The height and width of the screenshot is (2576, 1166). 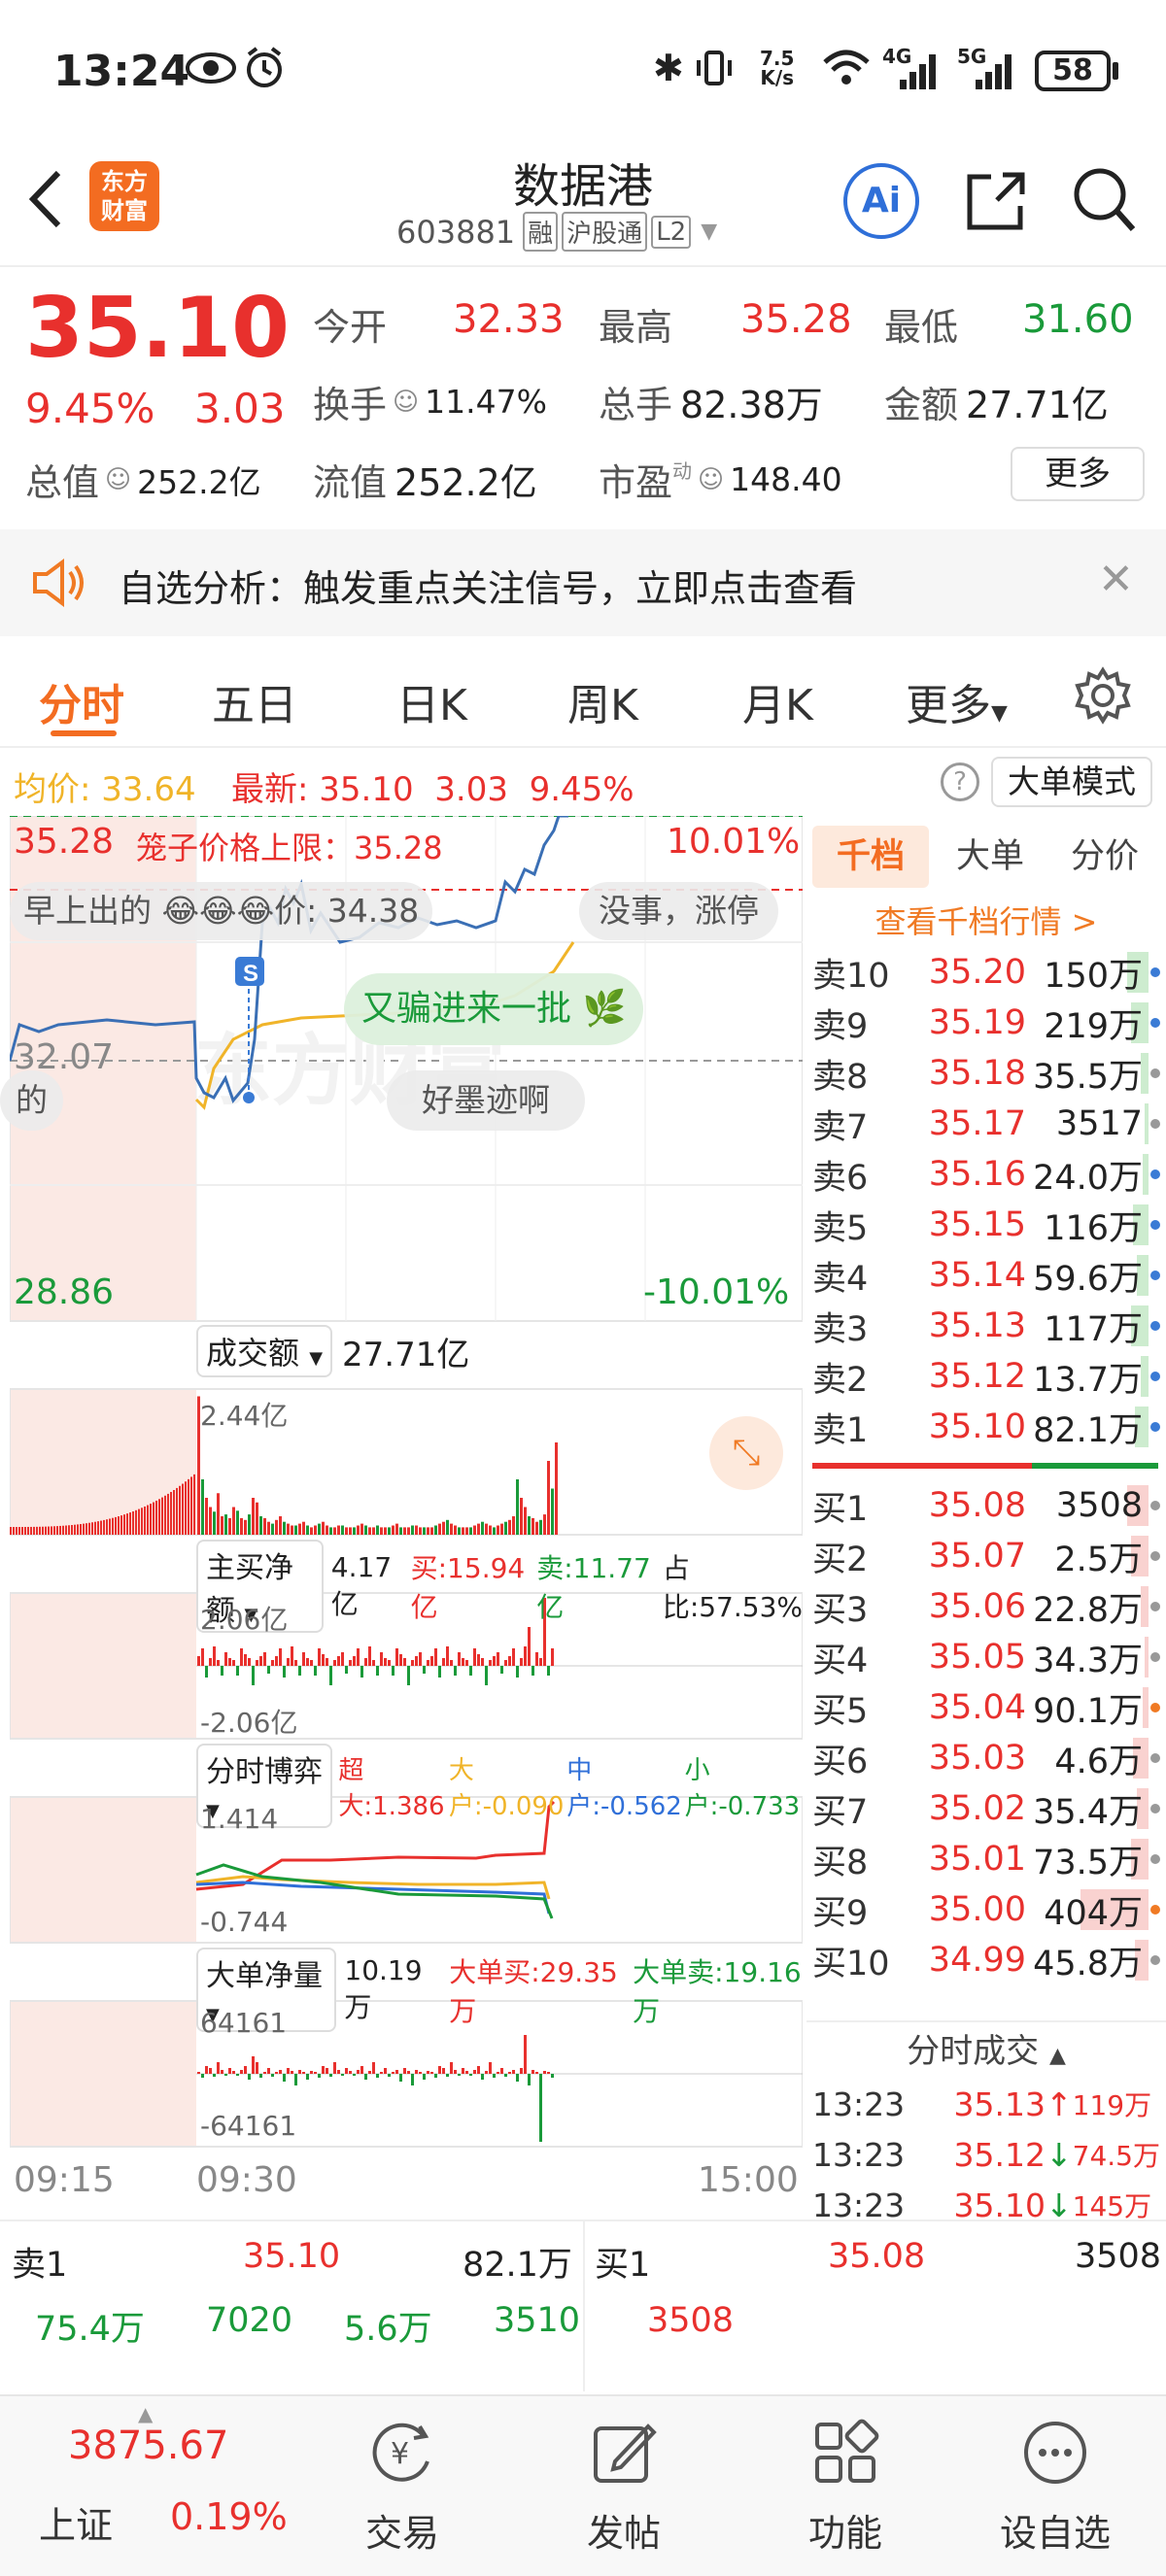 What do you see at coordinates (494, 1009) in the screenshot?
I see `comment-bubble-highlight: 又骗进来一批 🌿` at bounding box center [494, 1009].